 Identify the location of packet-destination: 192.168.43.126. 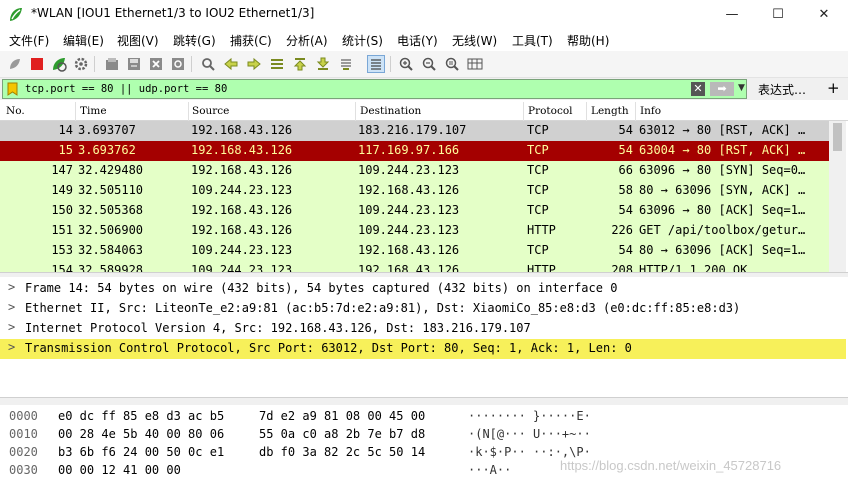
(409, 267).